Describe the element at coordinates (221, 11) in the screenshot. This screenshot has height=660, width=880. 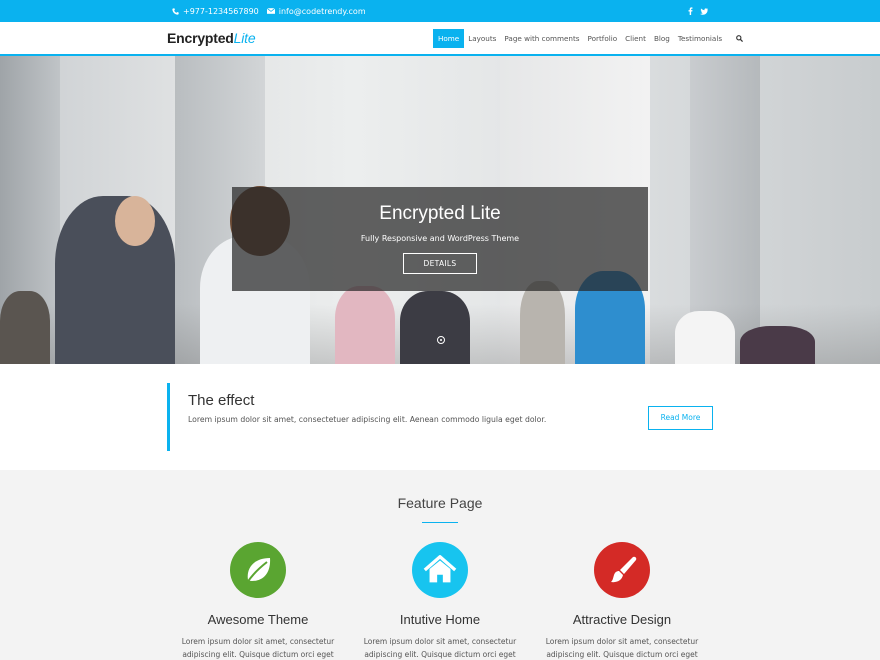
I see `phone-number: +977-1234567890` at that location.